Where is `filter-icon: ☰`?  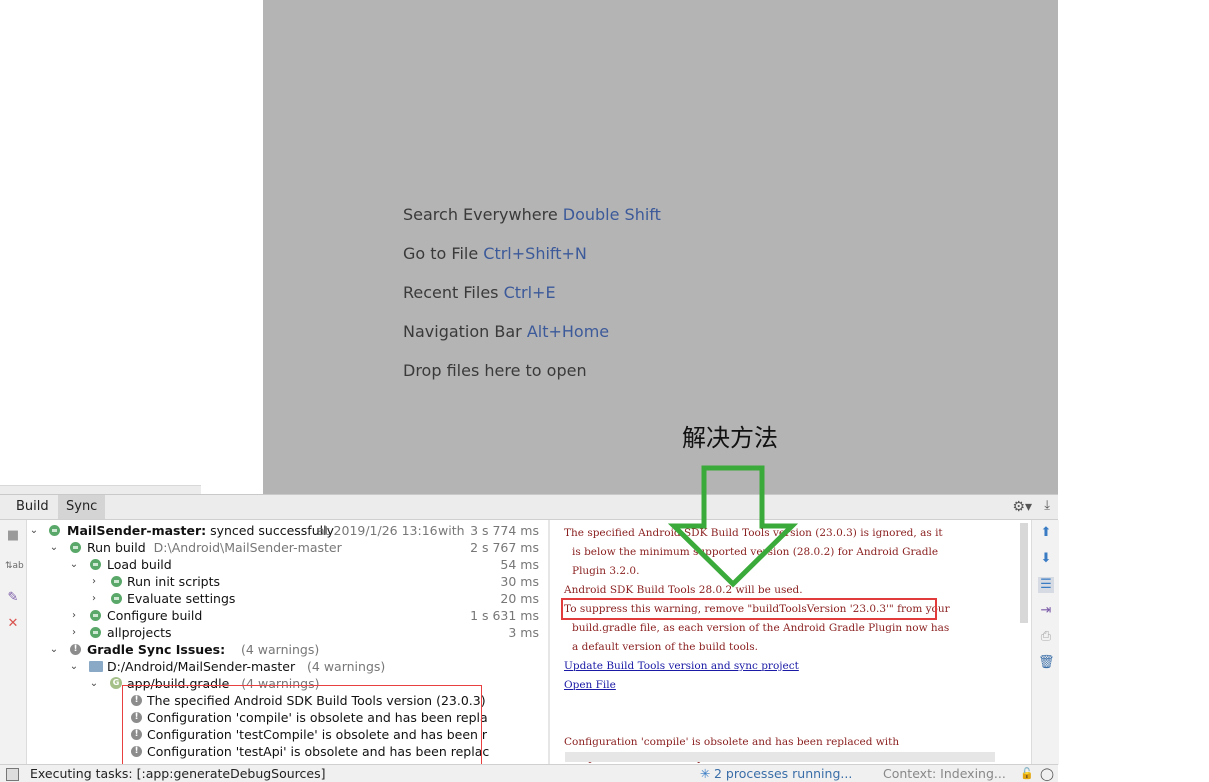 filter-icon: ☰ is located at coordinates (1046, 585).